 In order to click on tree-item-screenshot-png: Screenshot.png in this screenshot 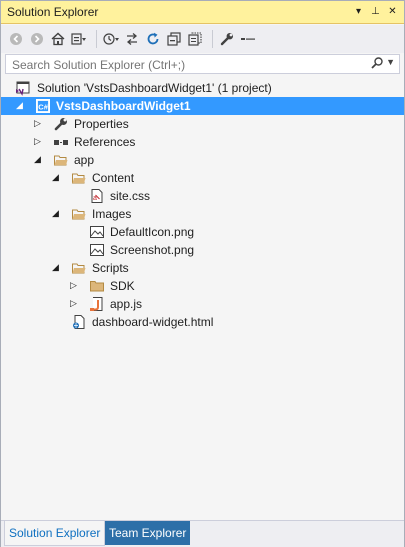, I will do `click(202, 250)`.